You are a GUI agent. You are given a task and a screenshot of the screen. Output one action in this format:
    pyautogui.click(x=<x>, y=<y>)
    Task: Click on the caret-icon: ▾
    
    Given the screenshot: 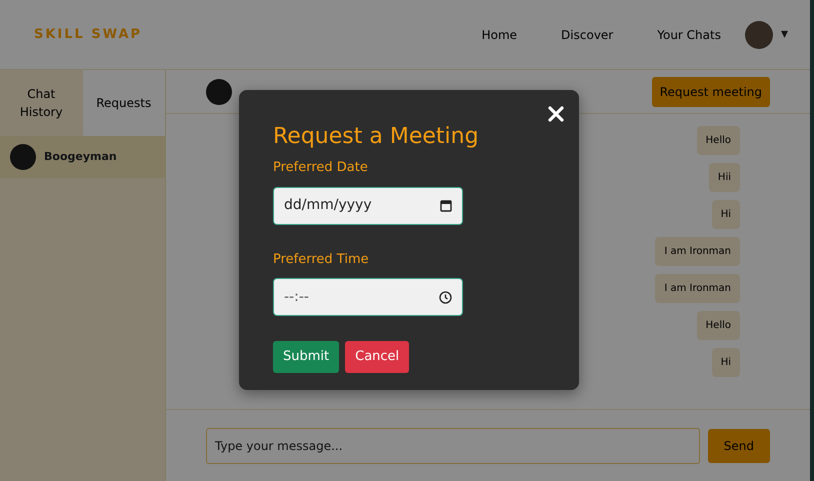 What is the action you would take?
    pyautogui.click(x=784, y=34)
    